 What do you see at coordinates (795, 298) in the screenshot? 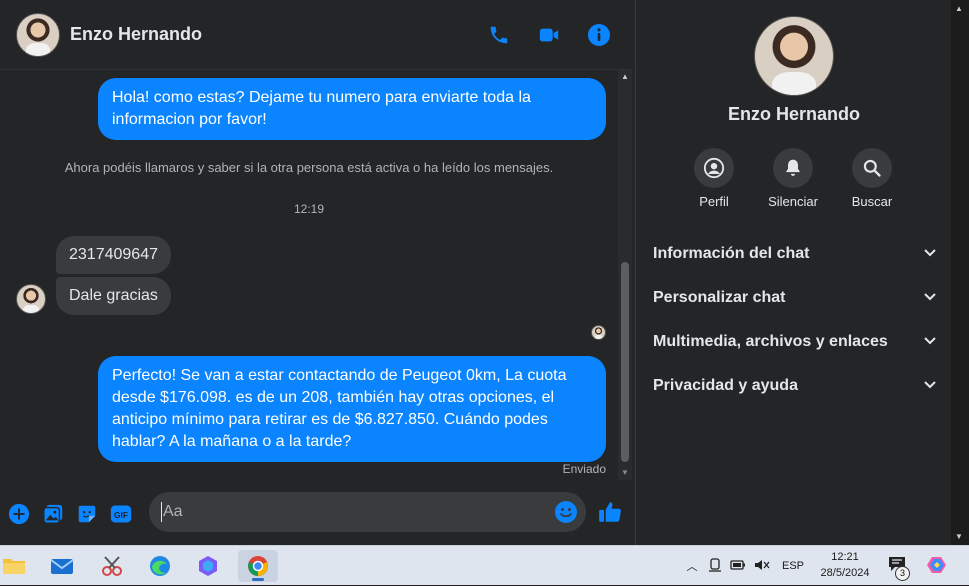
I see `section-customize-chat: Personalizar chat` at bounding box center [795, 298].